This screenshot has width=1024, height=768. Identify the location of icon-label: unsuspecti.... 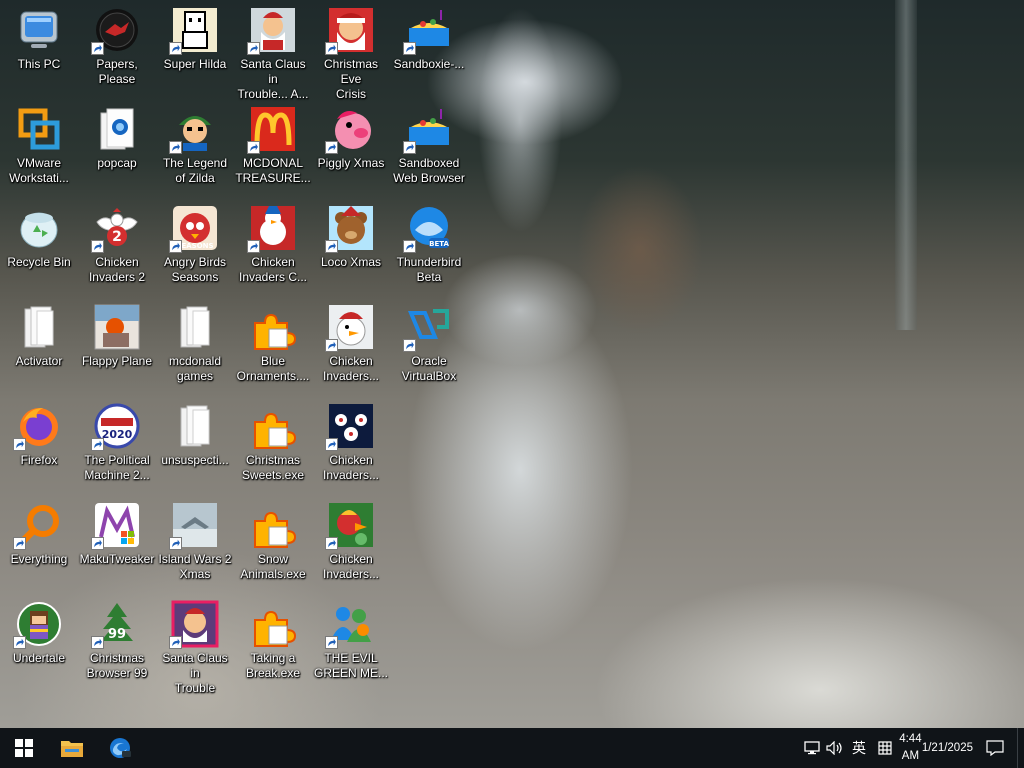
(195, 460).